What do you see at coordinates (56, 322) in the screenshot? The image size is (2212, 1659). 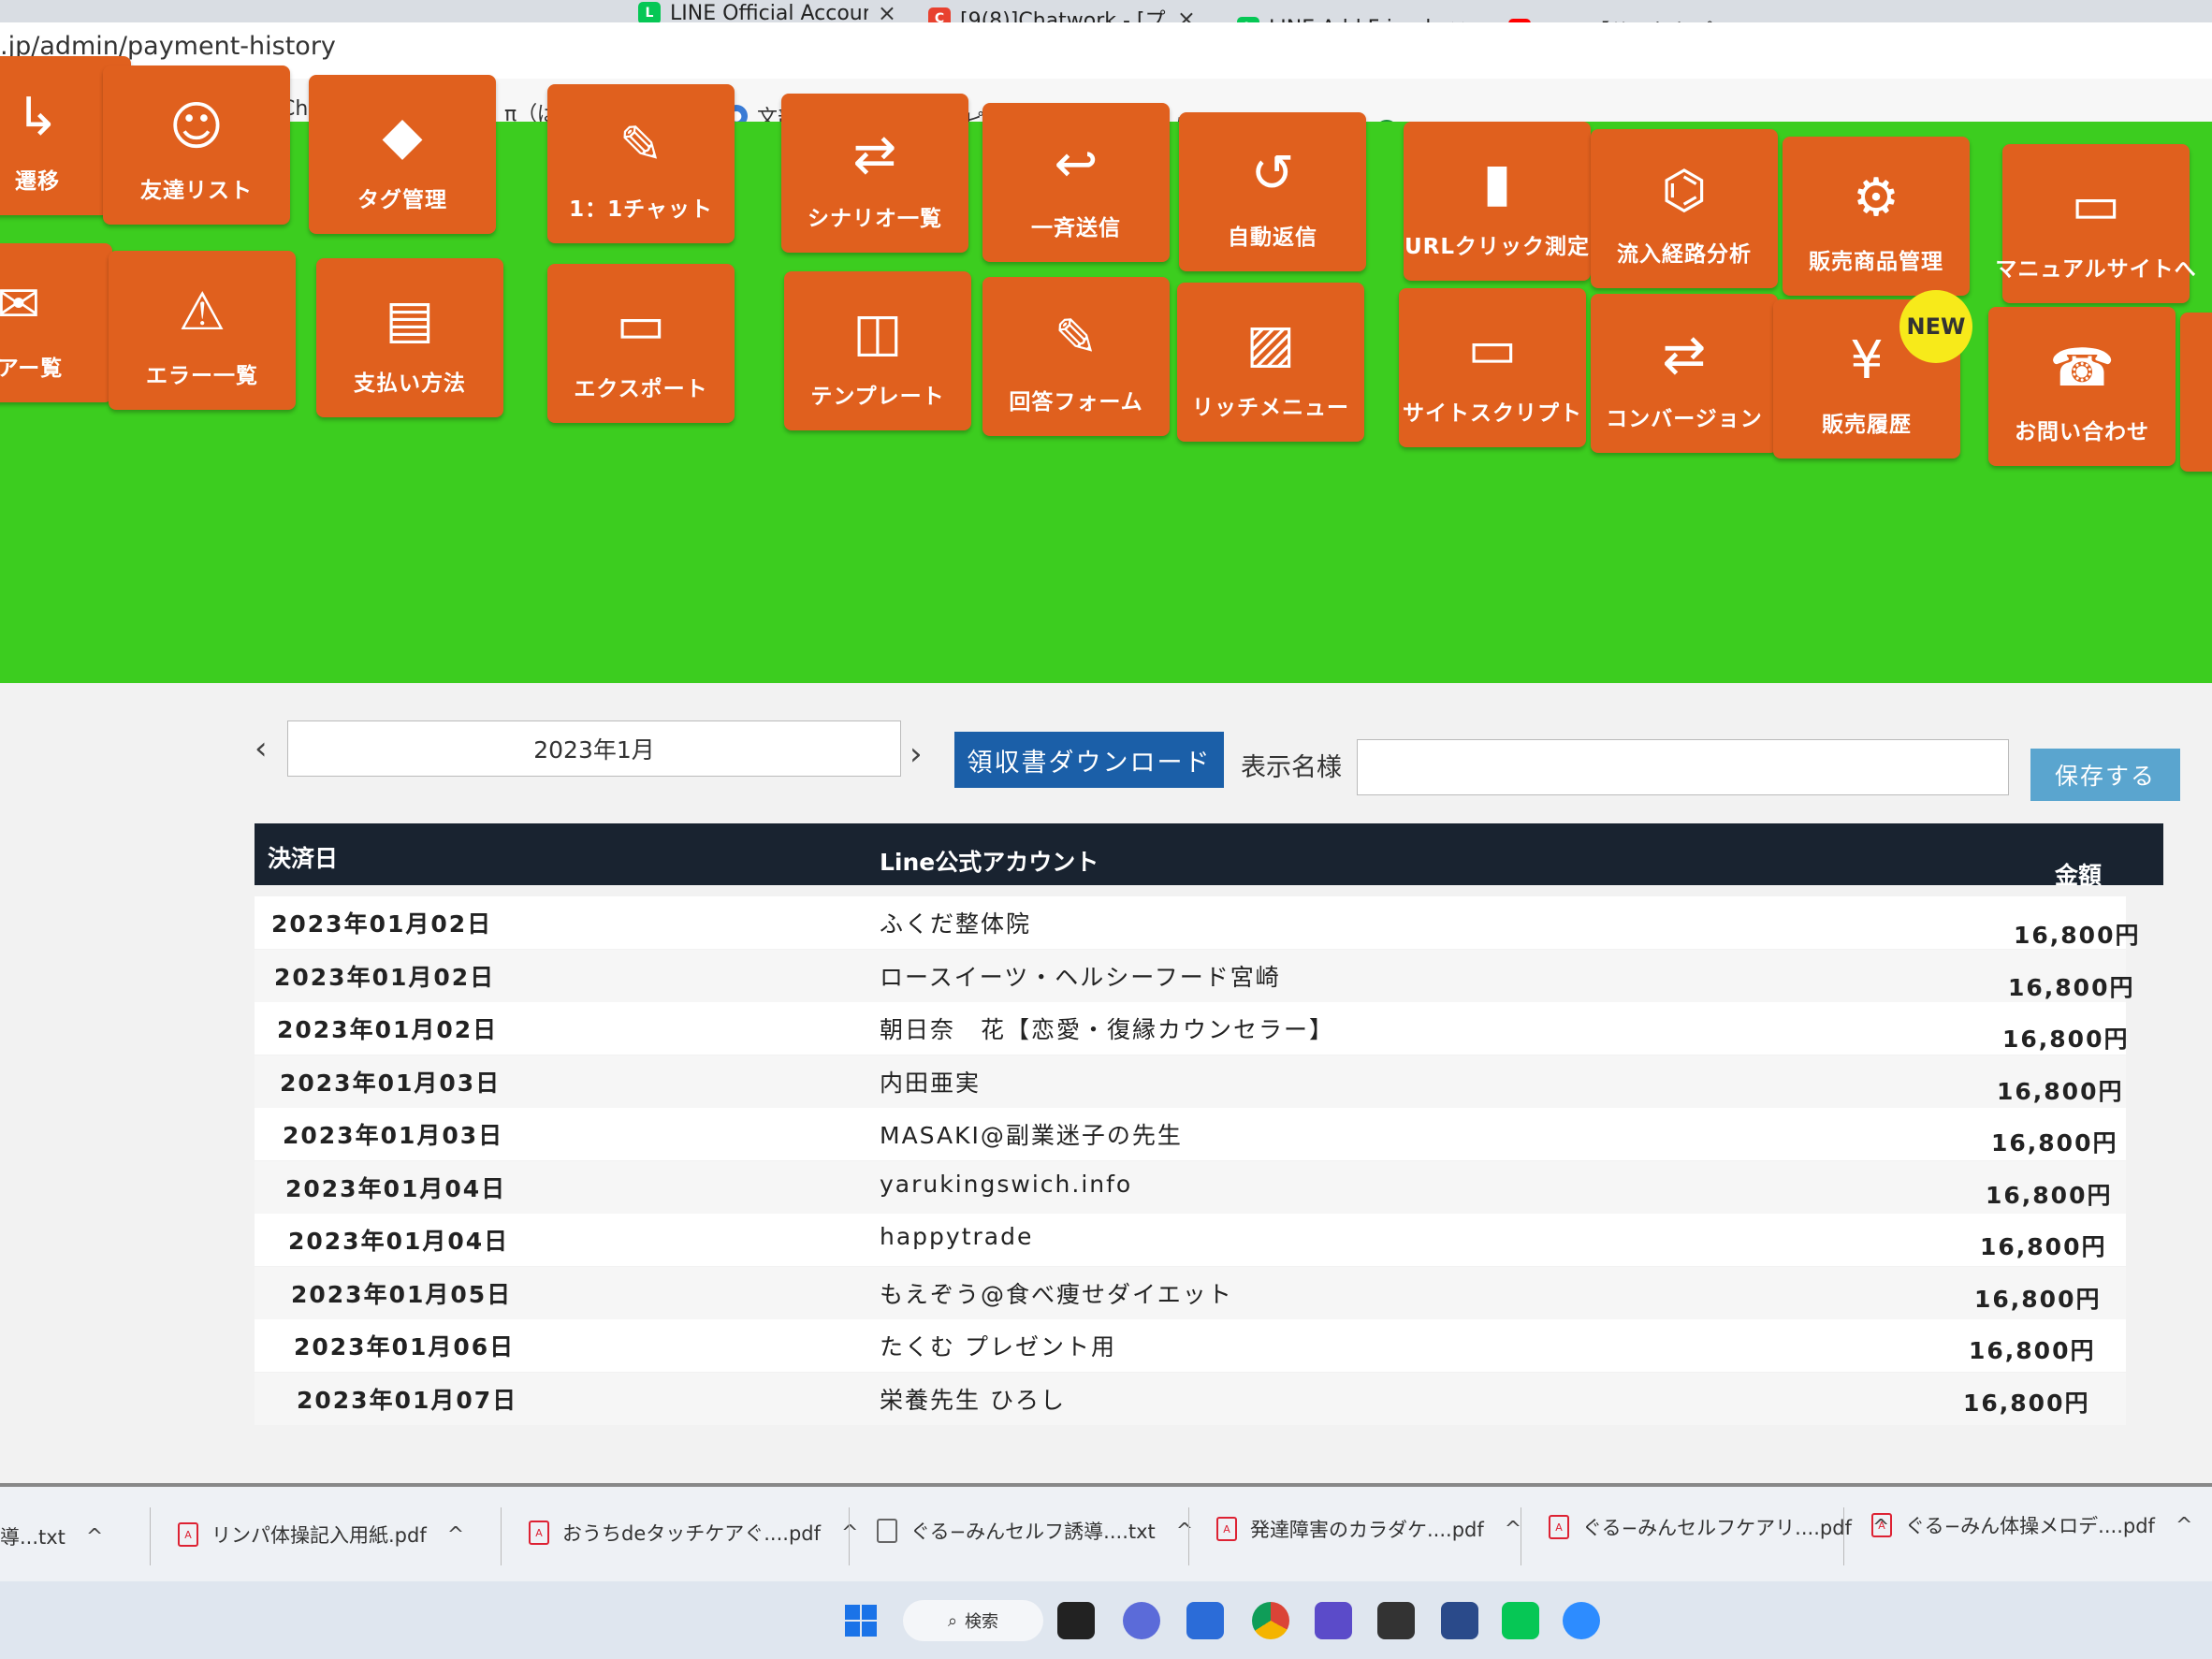 I see `menu-tile-row2-0: ✉ ィアー覧` at bounding box center [56, 322].